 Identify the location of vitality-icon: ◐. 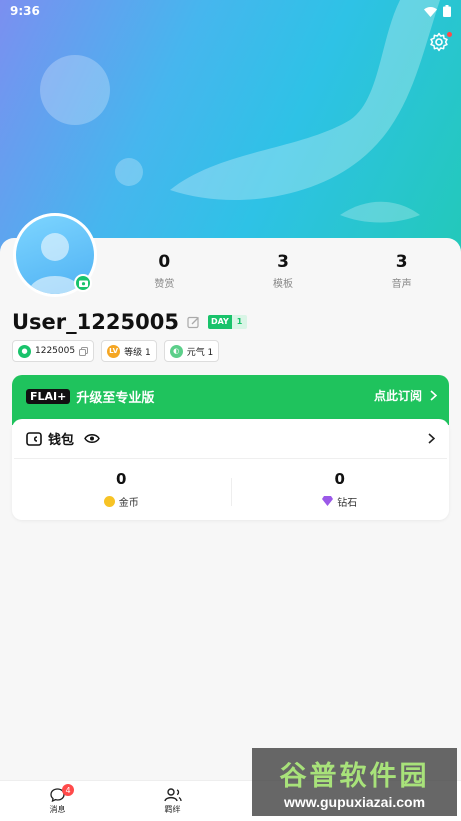
(176, 351).